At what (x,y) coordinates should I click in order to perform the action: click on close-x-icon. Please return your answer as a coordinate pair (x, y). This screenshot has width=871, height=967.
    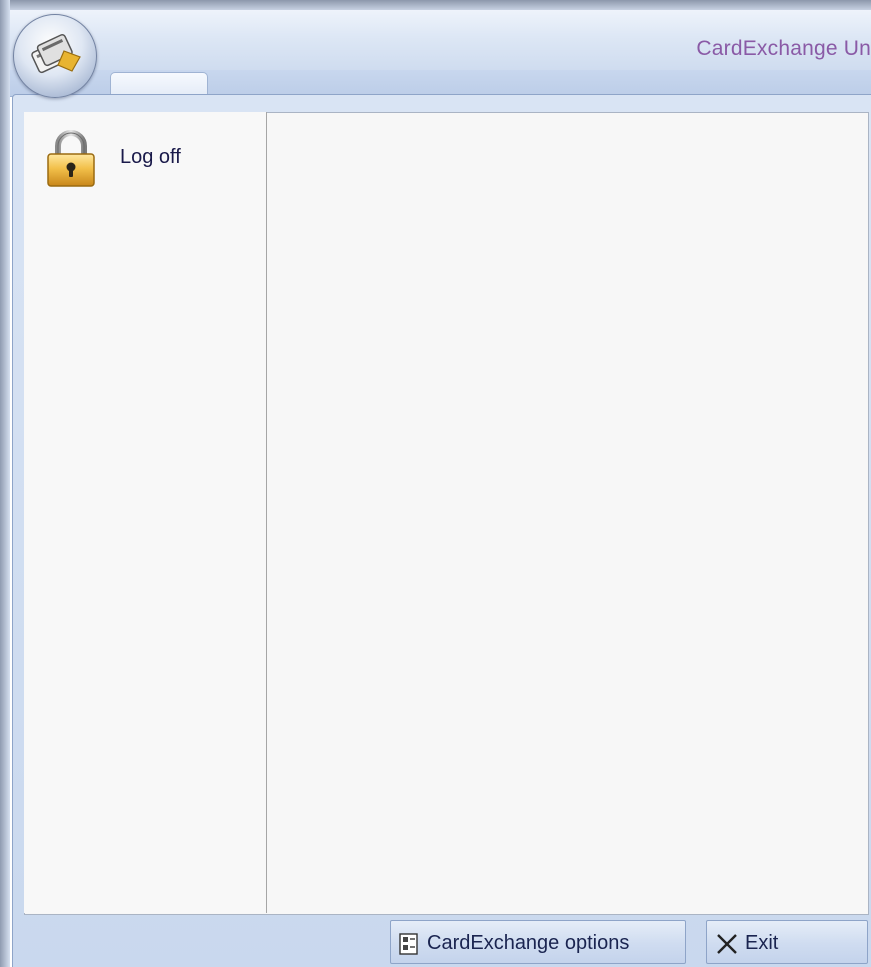
    Looking at the image, I should click on (727, 946).